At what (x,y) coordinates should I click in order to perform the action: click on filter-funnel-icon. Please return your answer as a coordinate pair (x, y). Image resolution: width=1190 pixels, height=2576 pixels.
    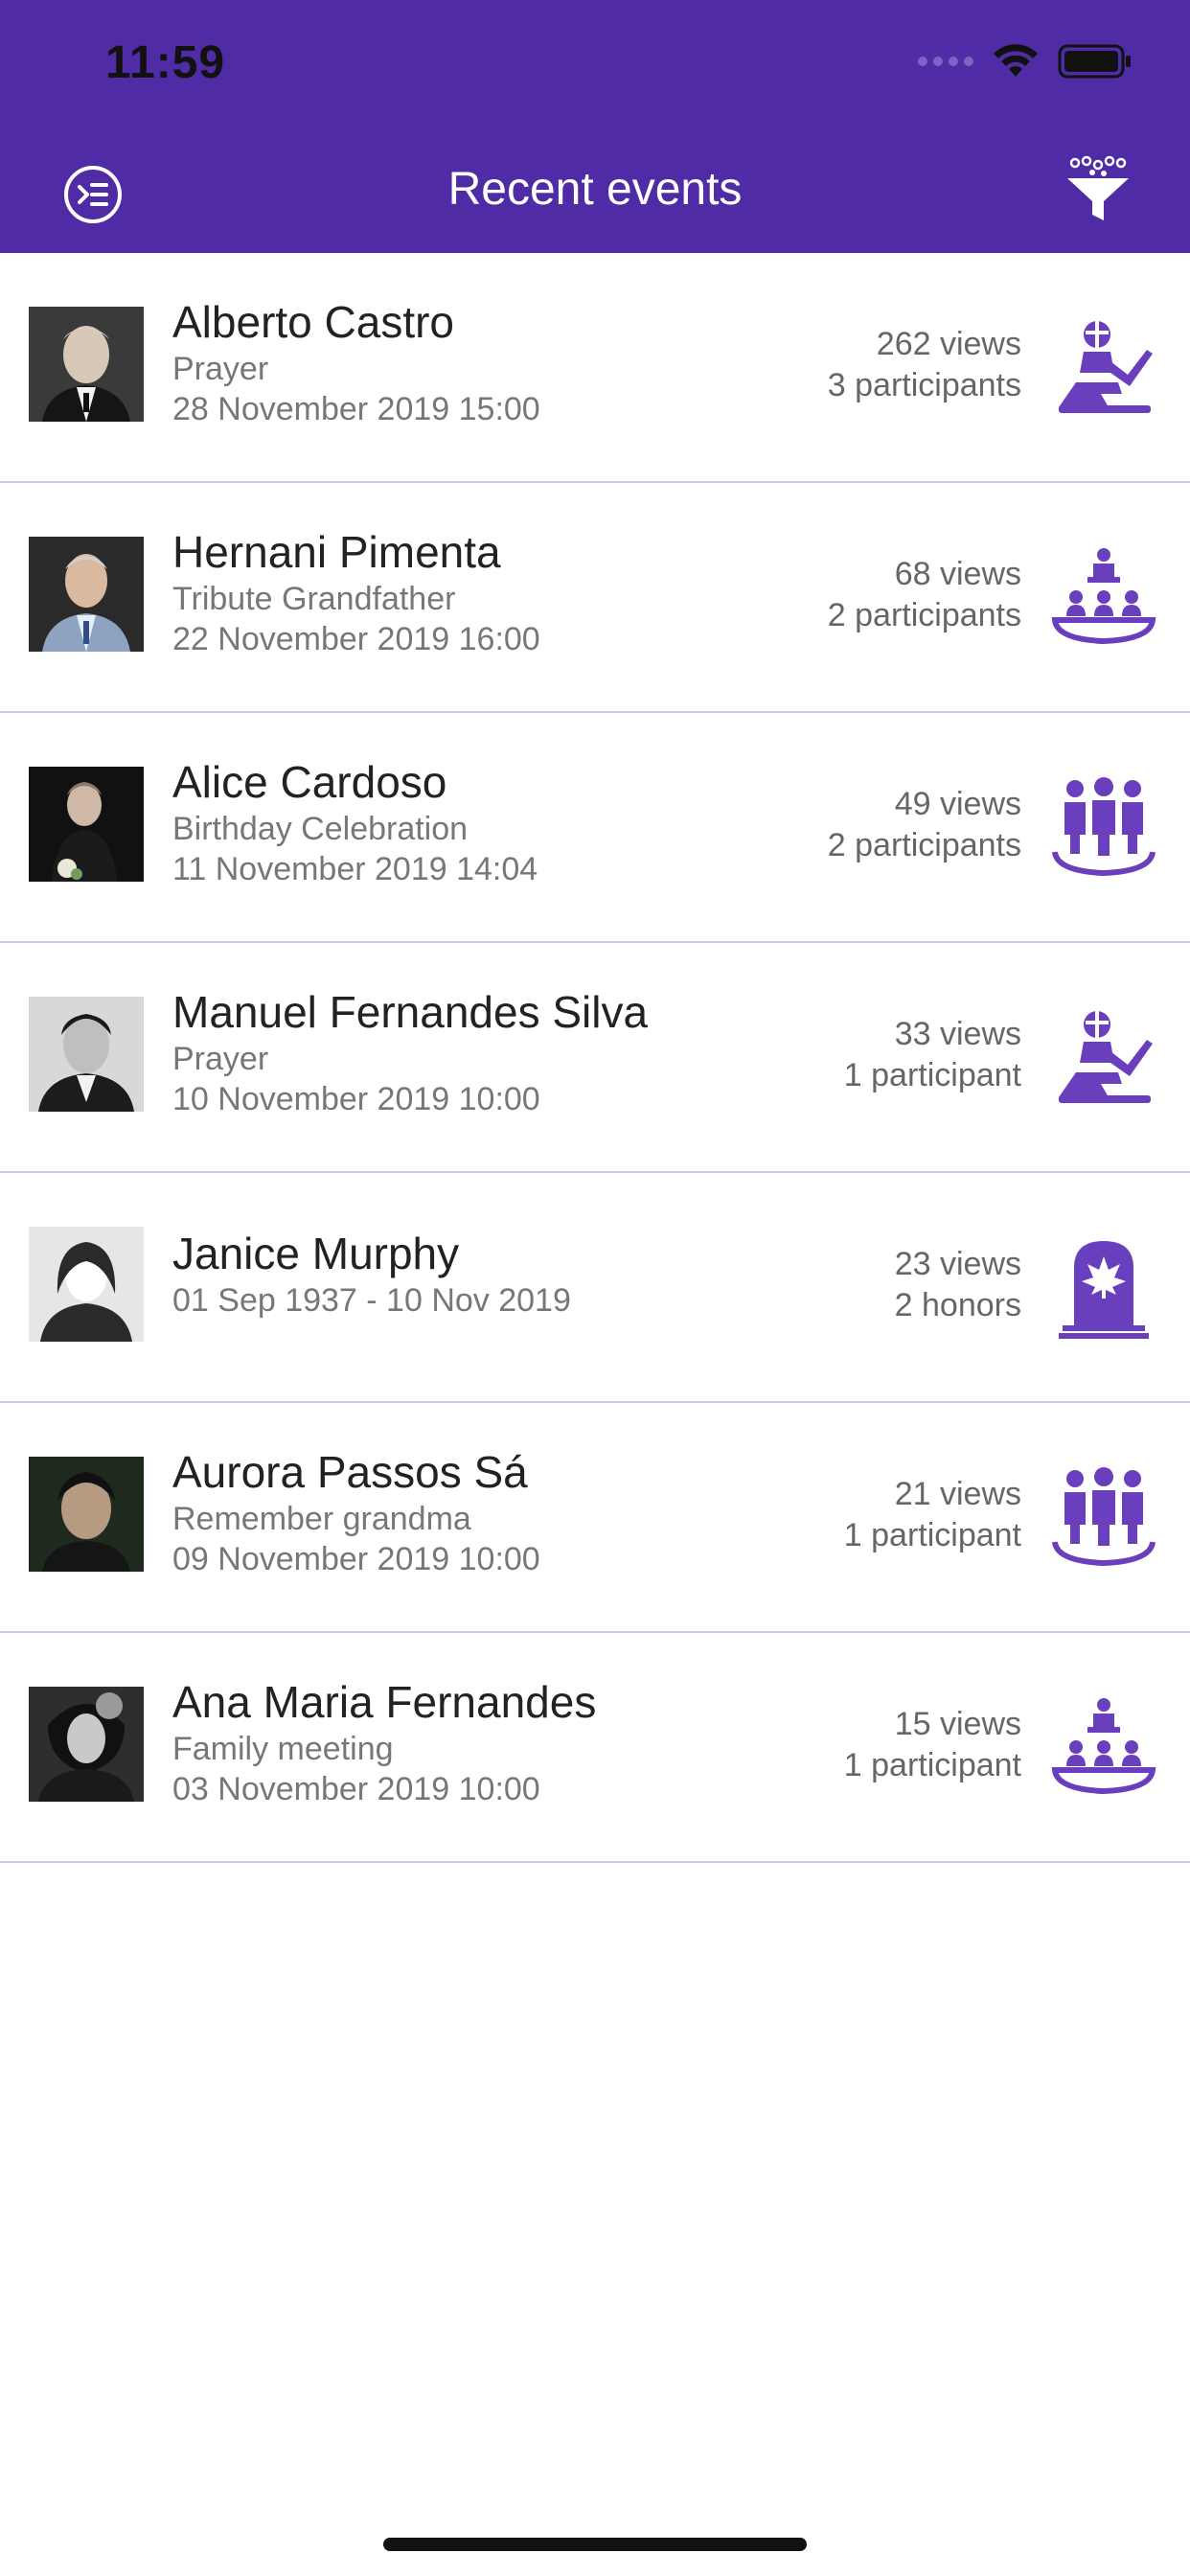
    Looking at the image, I should click on (1098, 187).